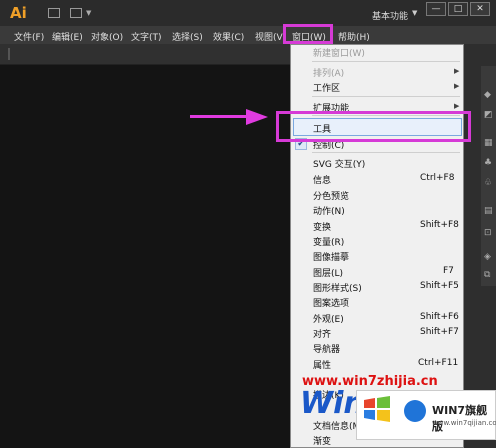  What do you see at coordinates (228, 36) in the screenshot?
I see `menu-effect: 效果(C)` at bounding box center [228, 36].